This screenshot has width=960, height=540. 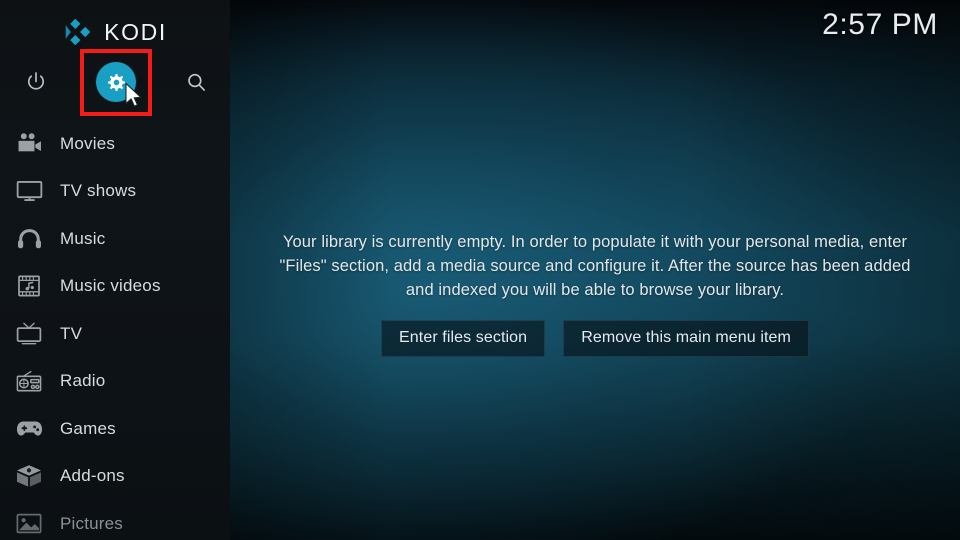 I want to click on sidebar-item-tv-shows: TV shows, so click(x=115, y=192).